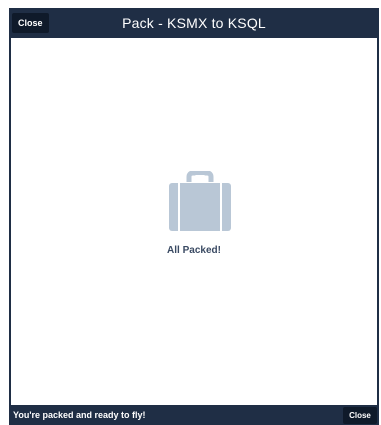 The image size is (381, 425). What do you see at coordinates (194, 415) in the screenshot?
I see `status-bar: You're packed and ready to fly! Close` at bounding box center [194, 415].